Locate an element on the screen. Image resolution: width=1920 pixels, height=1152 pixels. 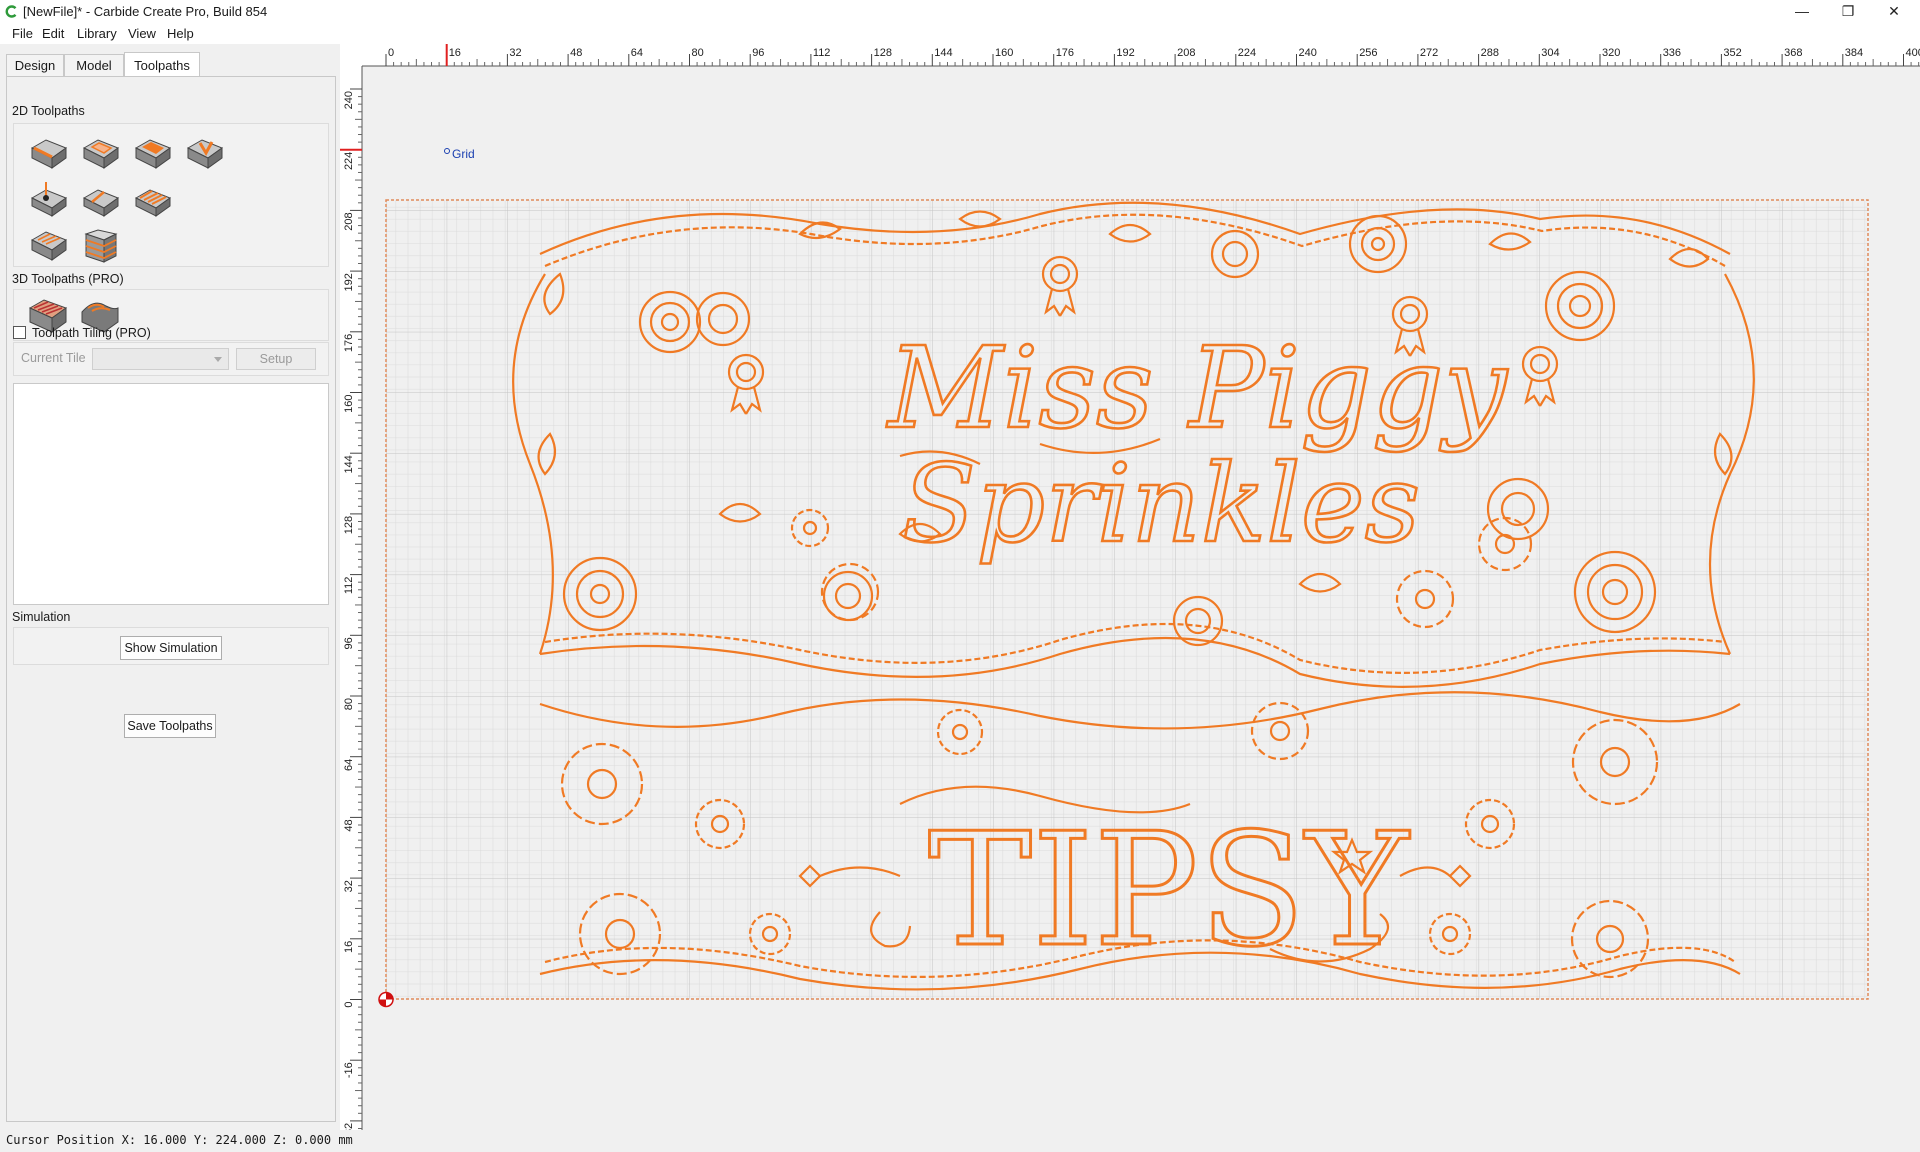
drill-toolpath-icon is located at coordinates (48, 200).